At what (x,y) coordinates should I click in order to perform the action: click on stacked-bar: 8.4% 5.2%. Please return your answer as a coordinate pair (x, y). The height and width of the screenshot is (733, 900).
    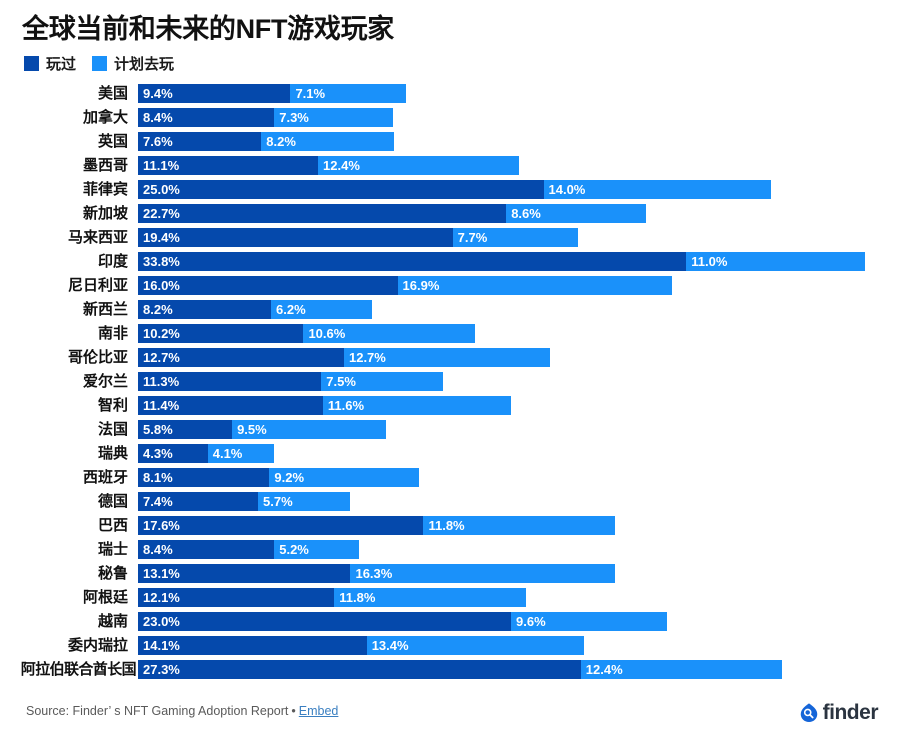
    Looking at the image, I should click on (248, 549).